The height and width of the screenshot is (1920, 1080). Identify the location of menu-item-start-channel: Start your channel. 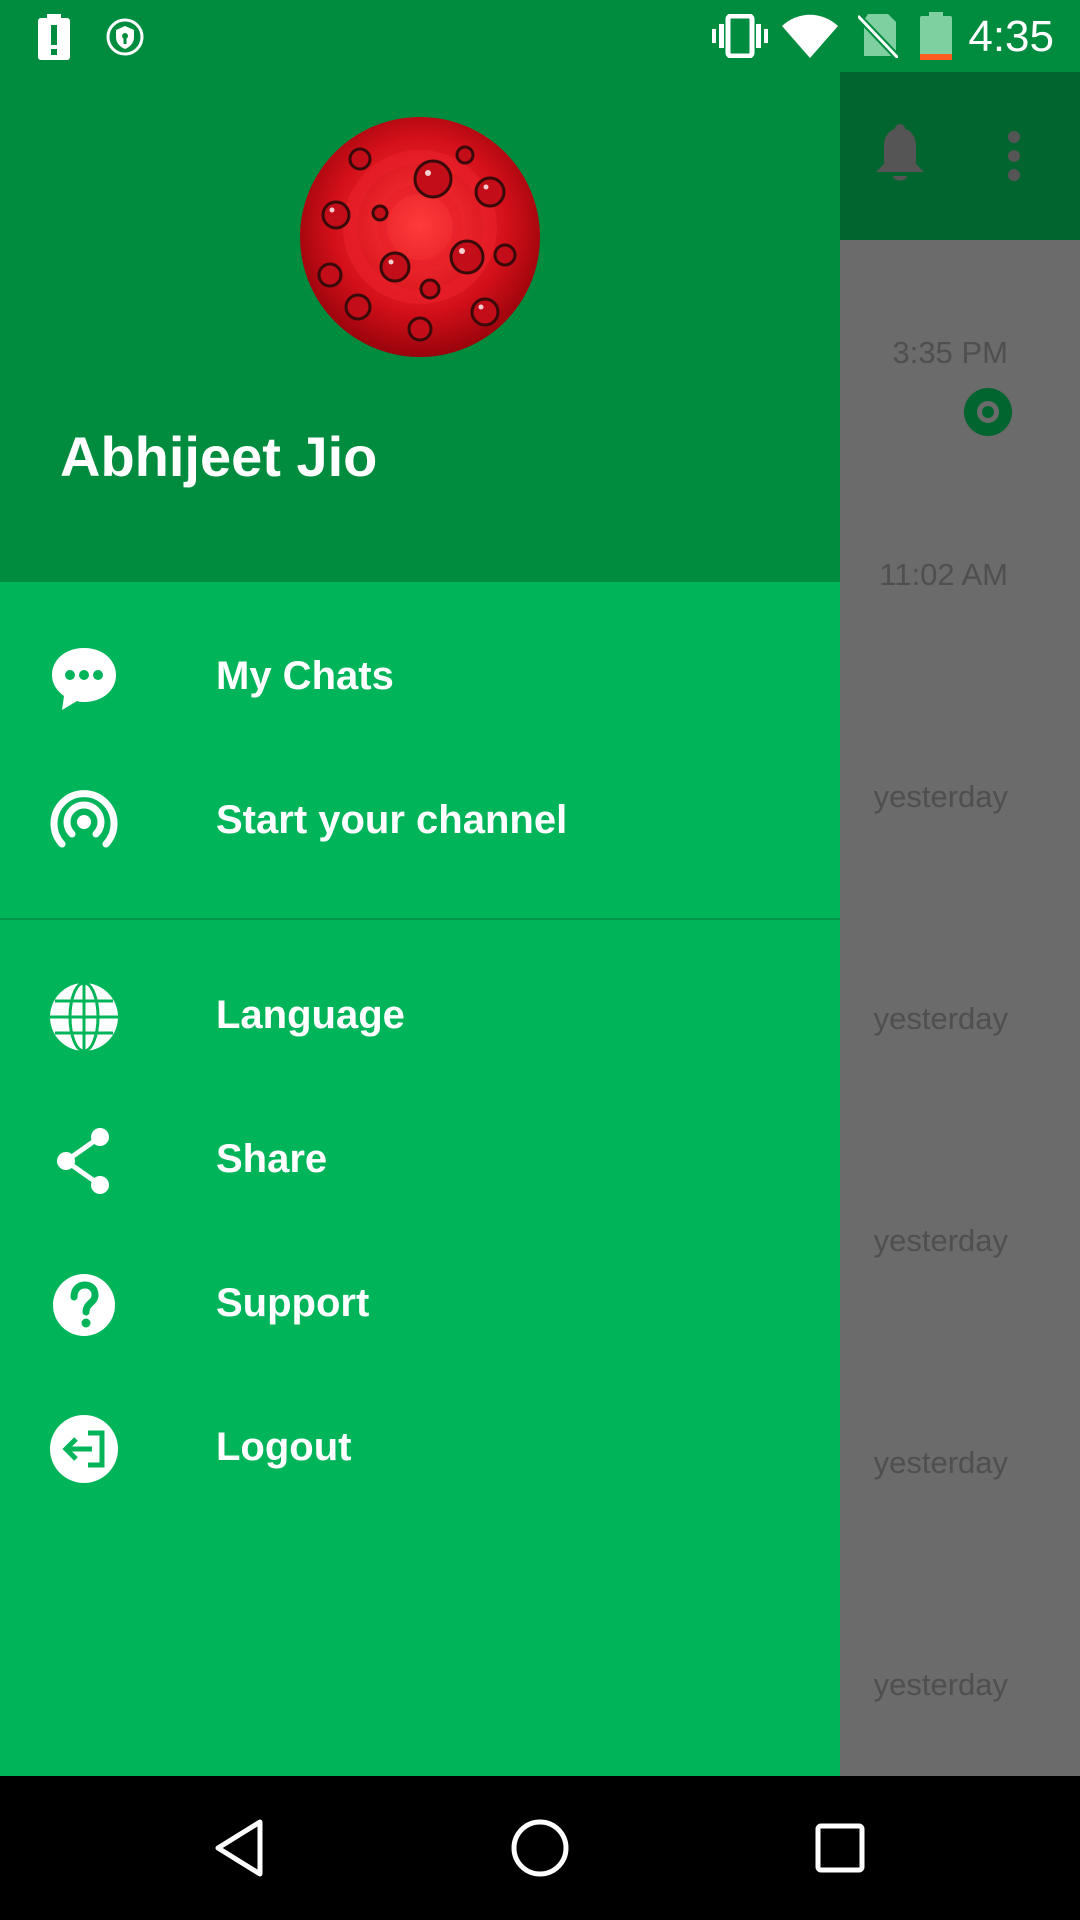
(420, 822).